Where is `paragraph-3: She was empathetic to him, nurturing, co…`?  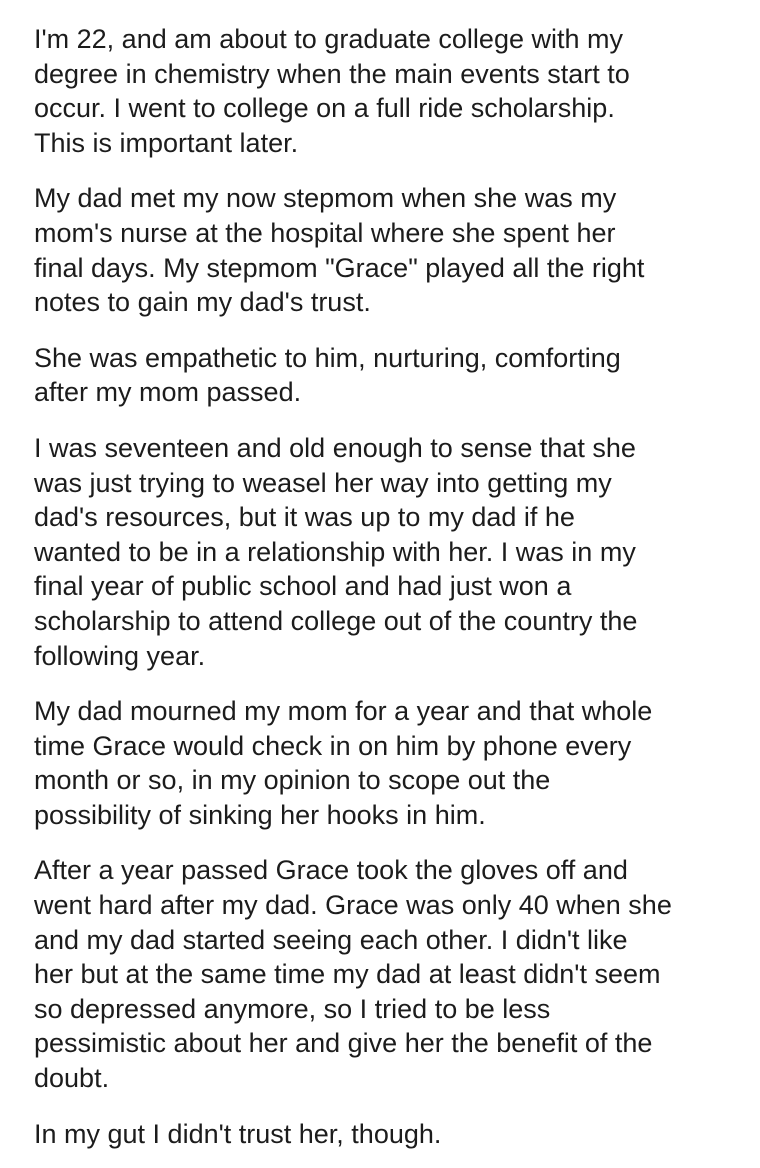
paragraph-3: She was empathetic to him, nurturing, co… is located at coordinates (327, 375).